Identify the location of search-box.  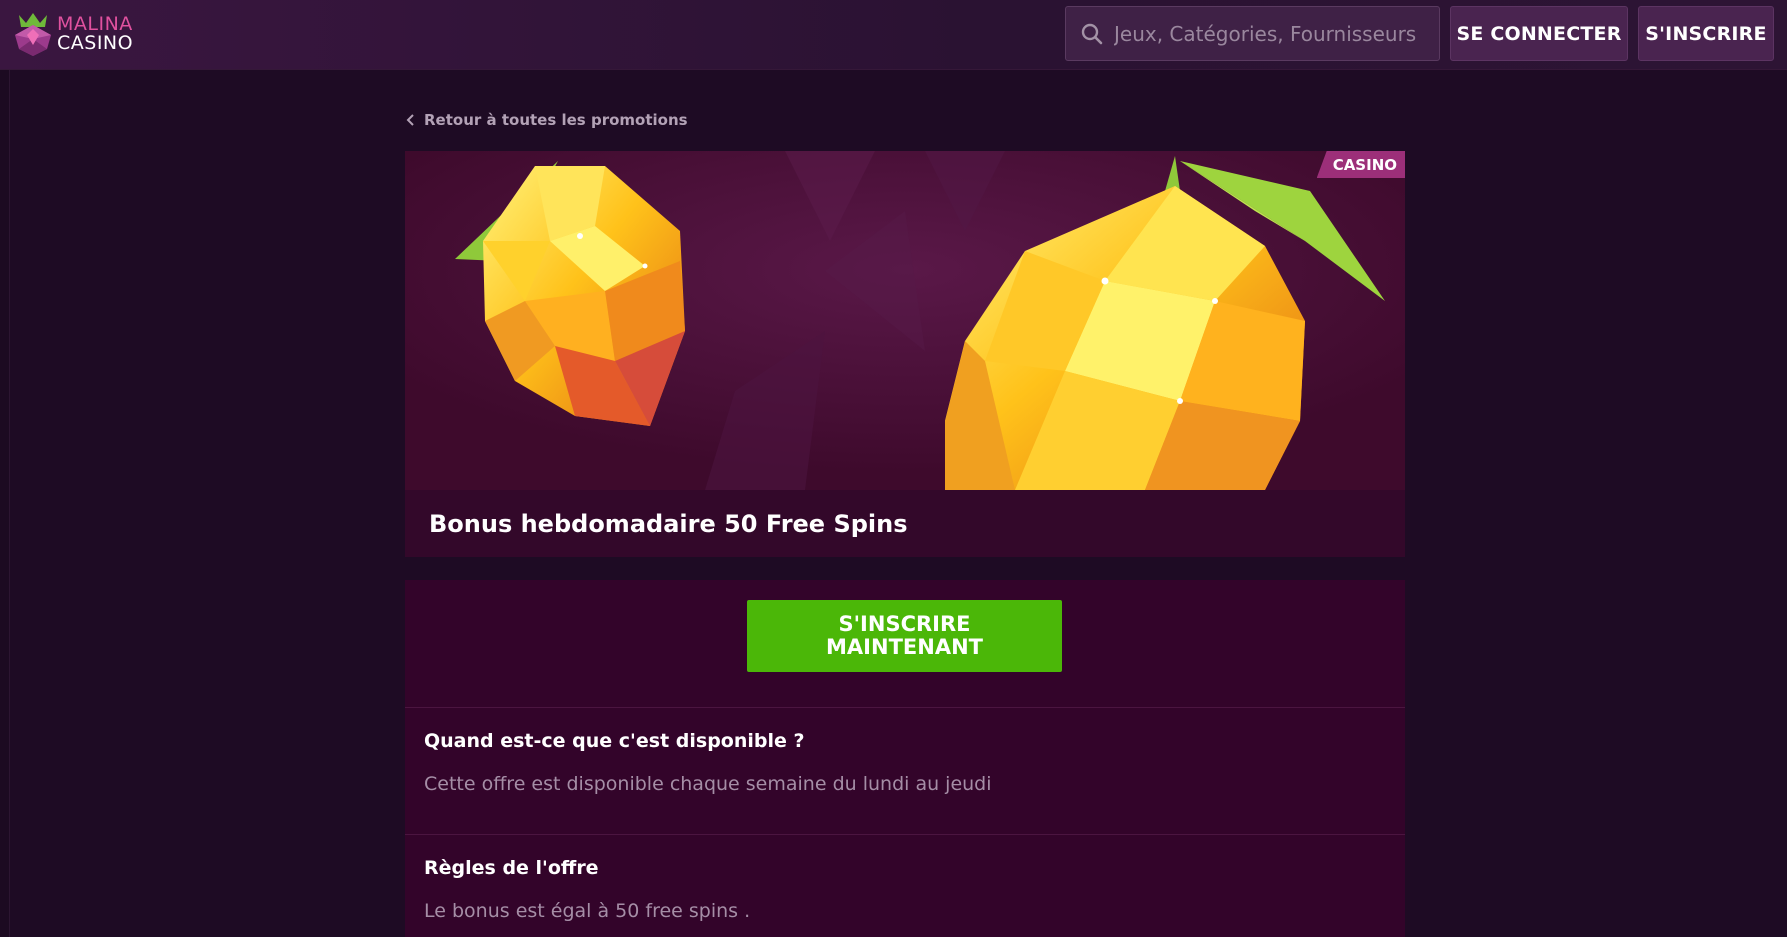
(1252, 33).